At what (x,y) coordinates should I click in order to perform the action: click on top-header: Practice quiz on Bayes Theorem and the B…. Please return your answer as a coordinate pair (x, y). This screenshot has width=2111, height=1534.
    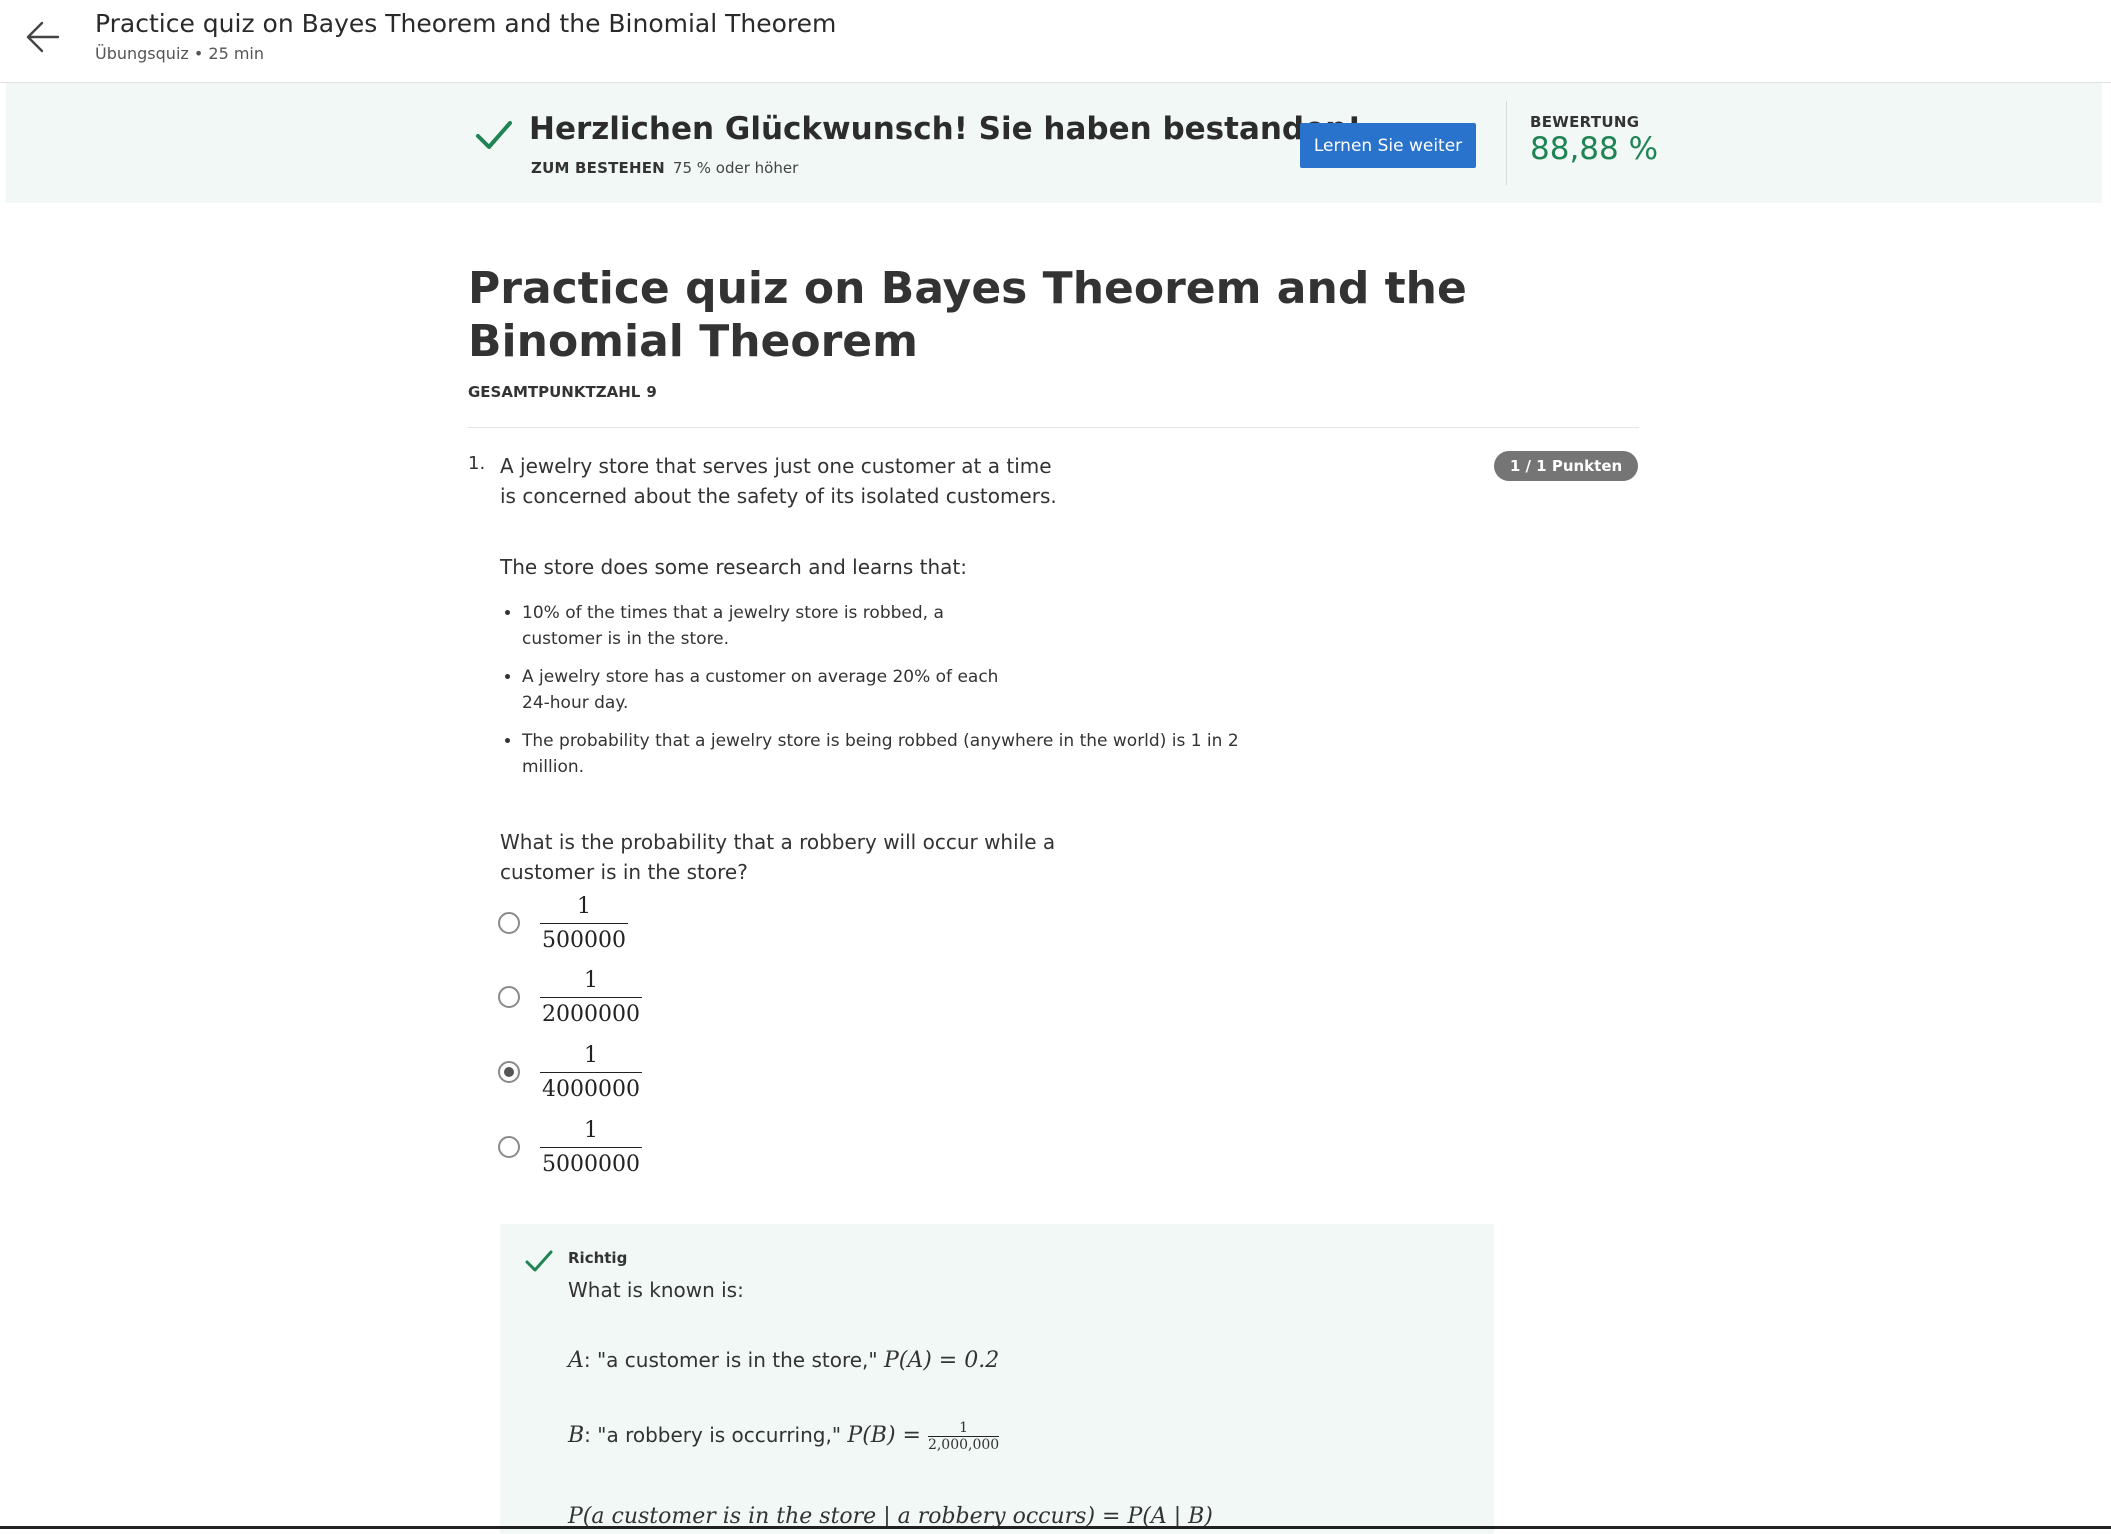
    Looking at the image, I should click on (1055, 41).